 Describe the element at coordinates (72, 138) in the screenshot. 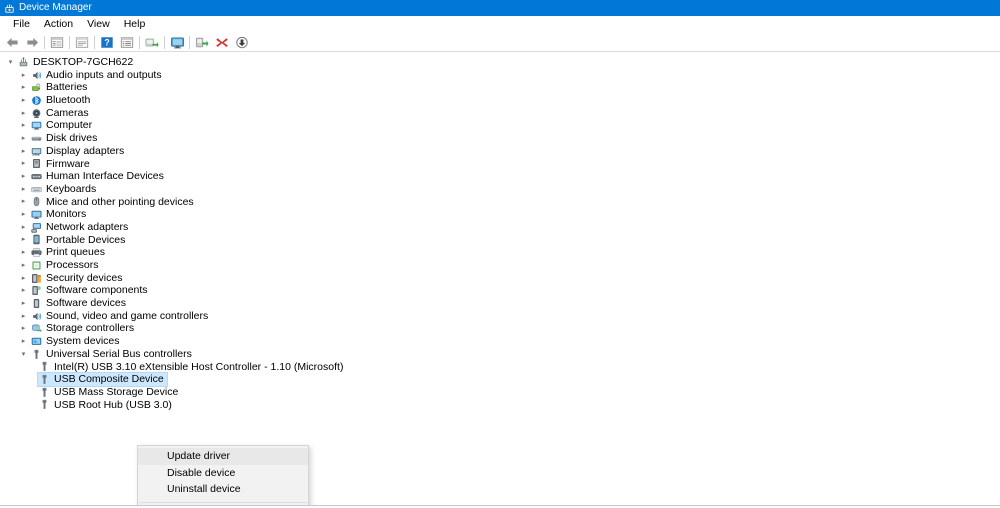

I see `tree-item-label: Disk drives` at that location.